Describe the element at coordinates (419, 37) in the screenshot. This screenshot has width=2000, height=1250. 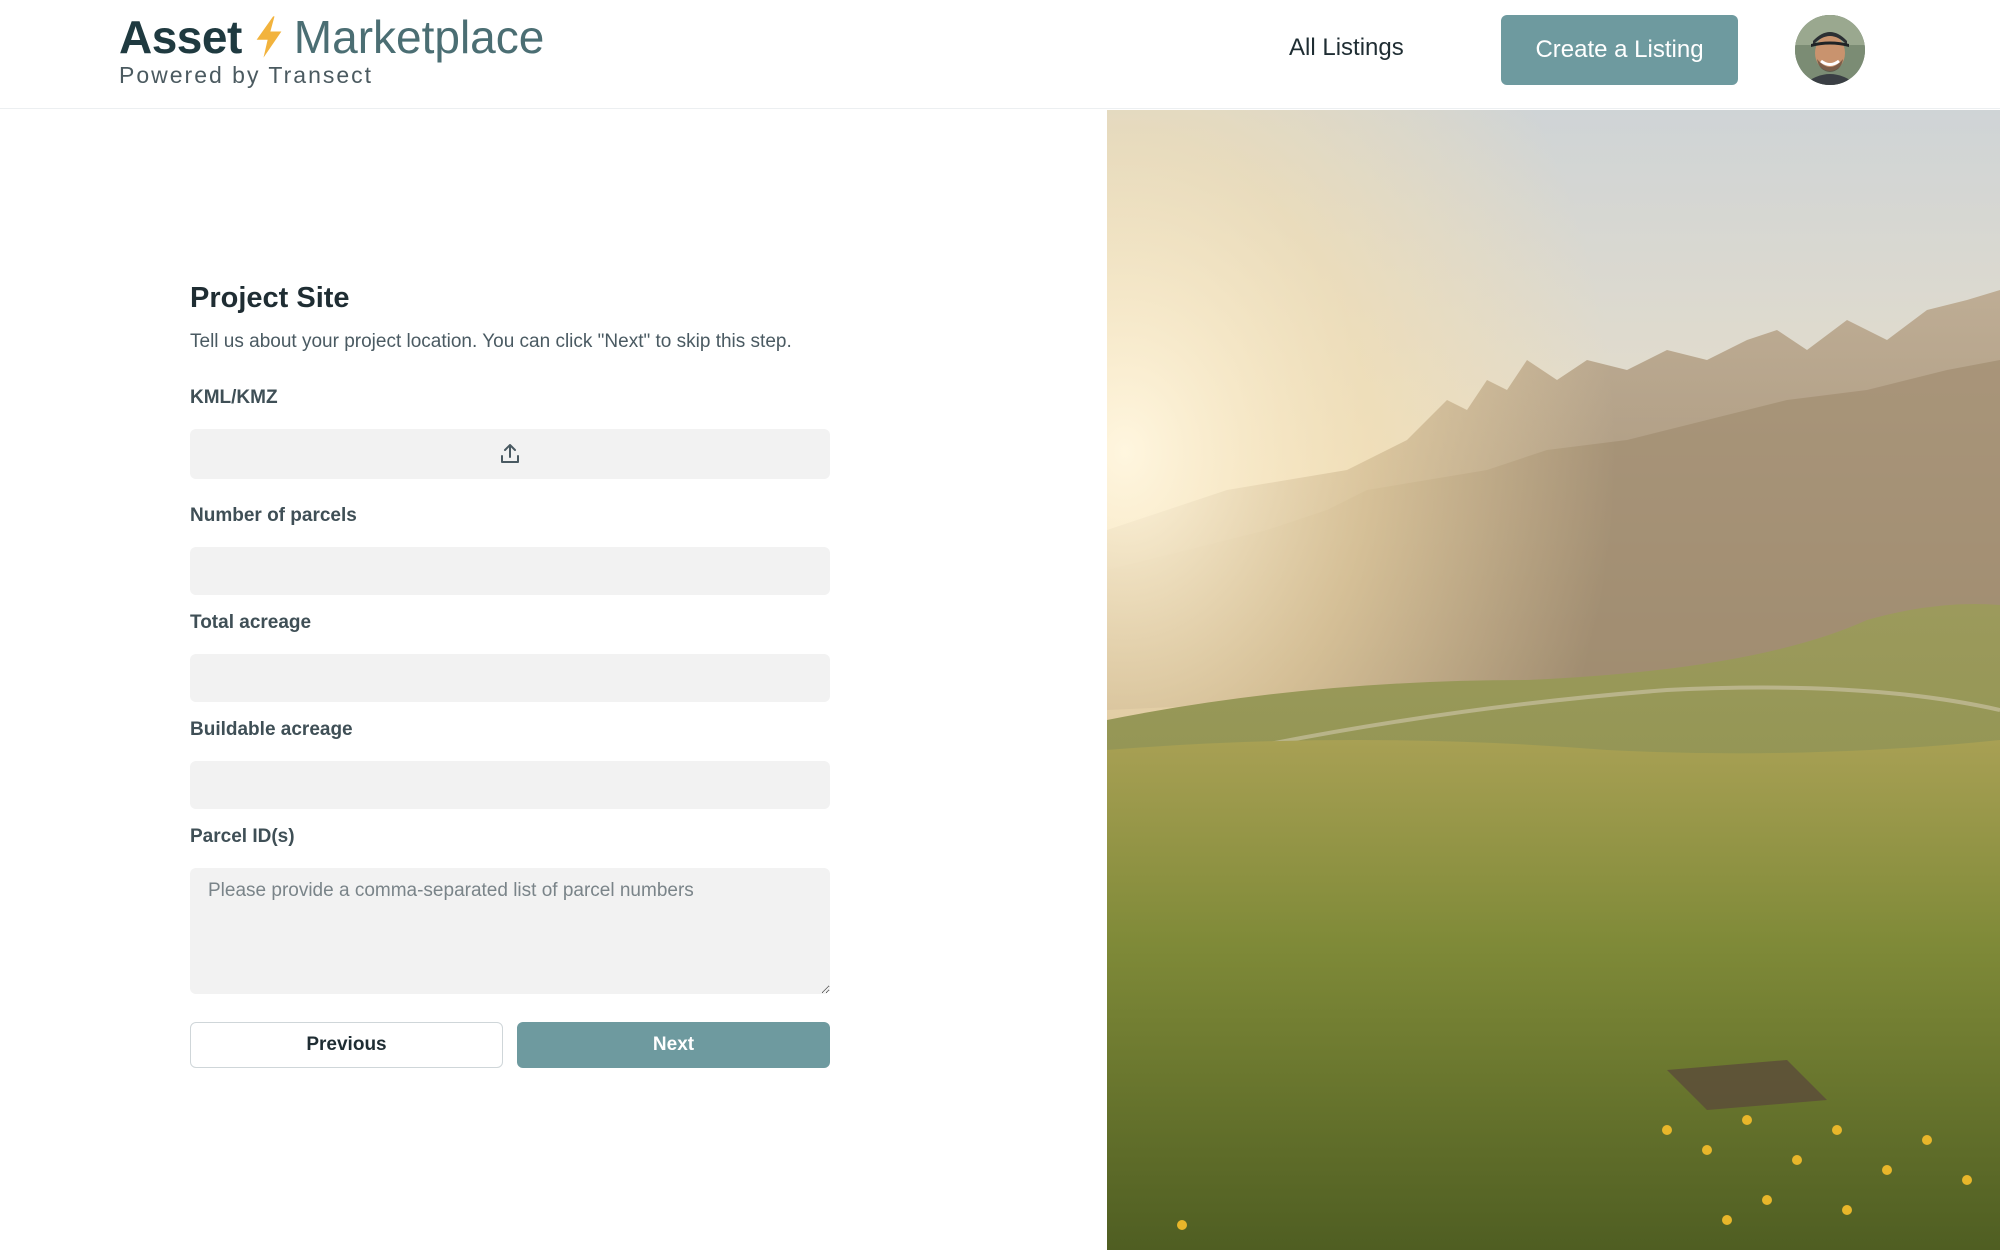
I see `brand-name-light: Marketplace` at that location.